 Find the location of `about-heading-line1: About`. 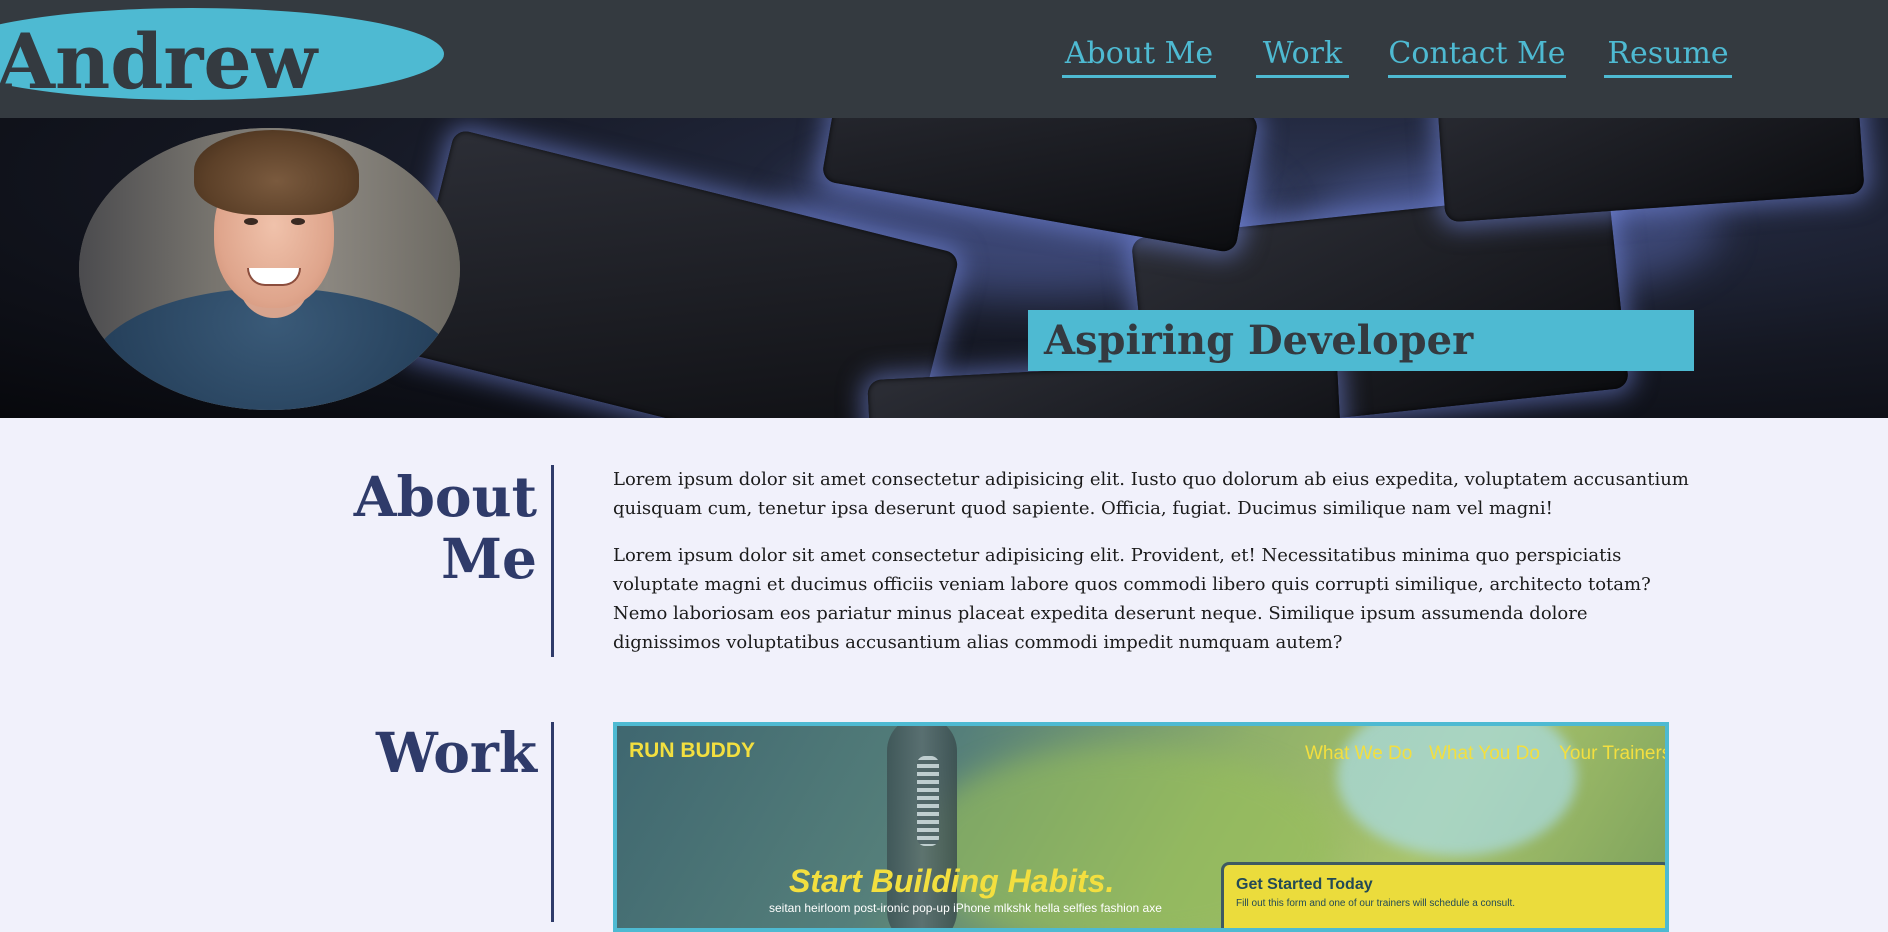

about-heading-line1: About is located at coordinates (445, 496).